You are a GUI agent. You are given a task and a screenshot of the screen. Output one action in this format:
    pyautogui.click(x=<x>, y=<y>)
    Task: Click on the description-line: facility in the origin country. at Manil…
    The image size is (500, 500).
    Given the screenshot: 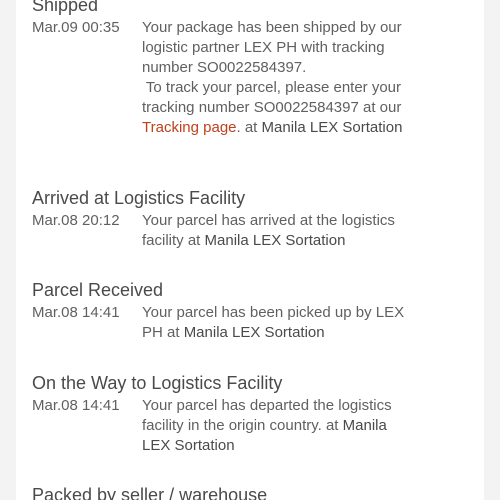 What is the action you would take?
    pyautogui.click(x=292, y=426)
    